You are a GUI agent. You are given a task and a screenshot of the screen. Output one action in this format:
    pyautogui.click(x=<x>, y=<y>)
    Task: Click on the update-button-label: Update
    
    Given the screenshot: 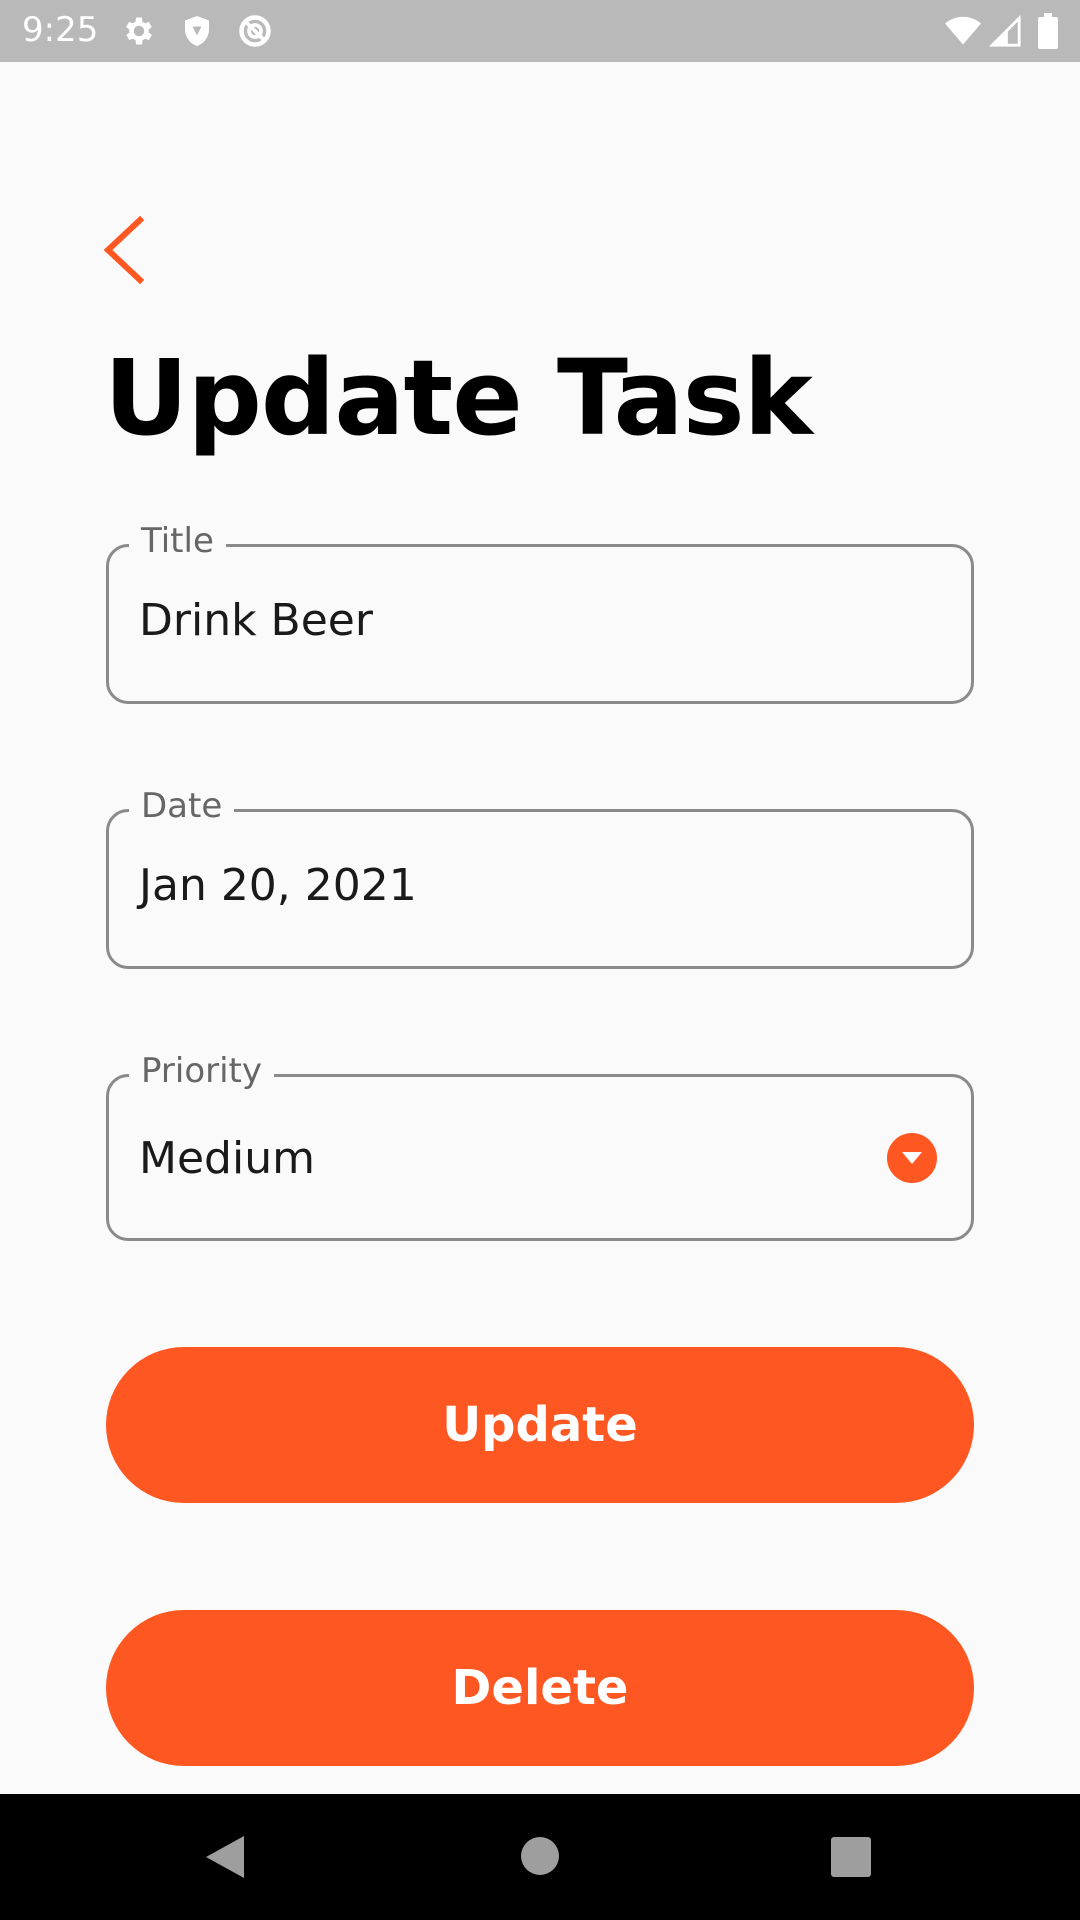 What is the action you would take?
    pyautogui.click(x=540, y=1425)
    